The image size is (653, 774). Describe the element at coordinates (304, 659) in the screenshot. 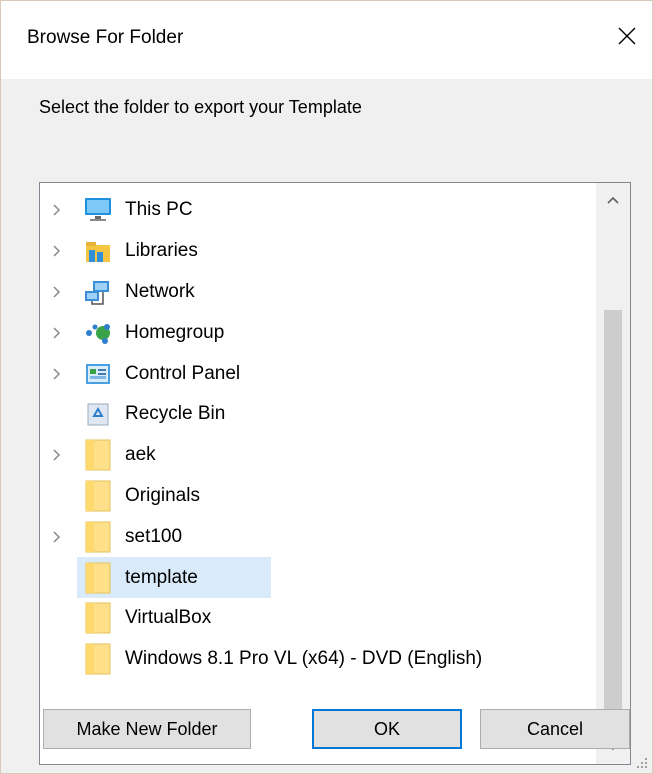

I see `tree-item-label: Windows 8.1 Pro VL (x64) - DVD (English)` at that location.